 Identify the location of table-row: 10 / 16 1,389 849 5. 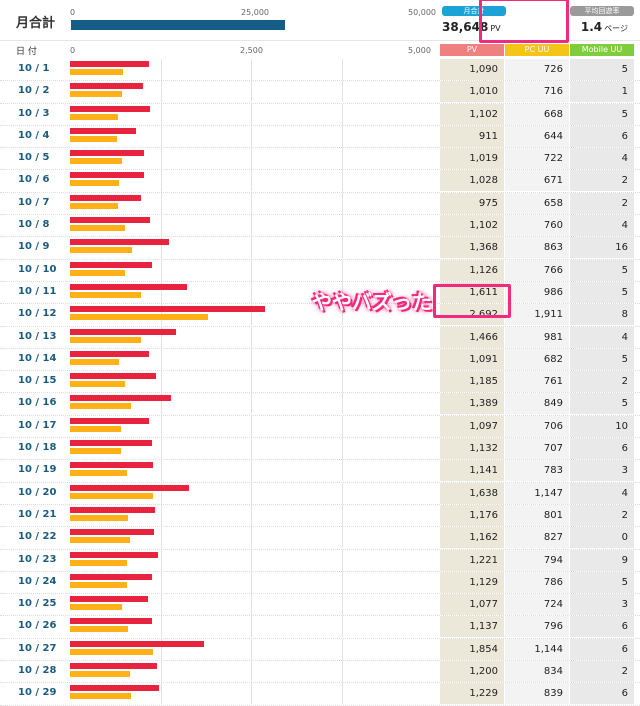
(320, 404).